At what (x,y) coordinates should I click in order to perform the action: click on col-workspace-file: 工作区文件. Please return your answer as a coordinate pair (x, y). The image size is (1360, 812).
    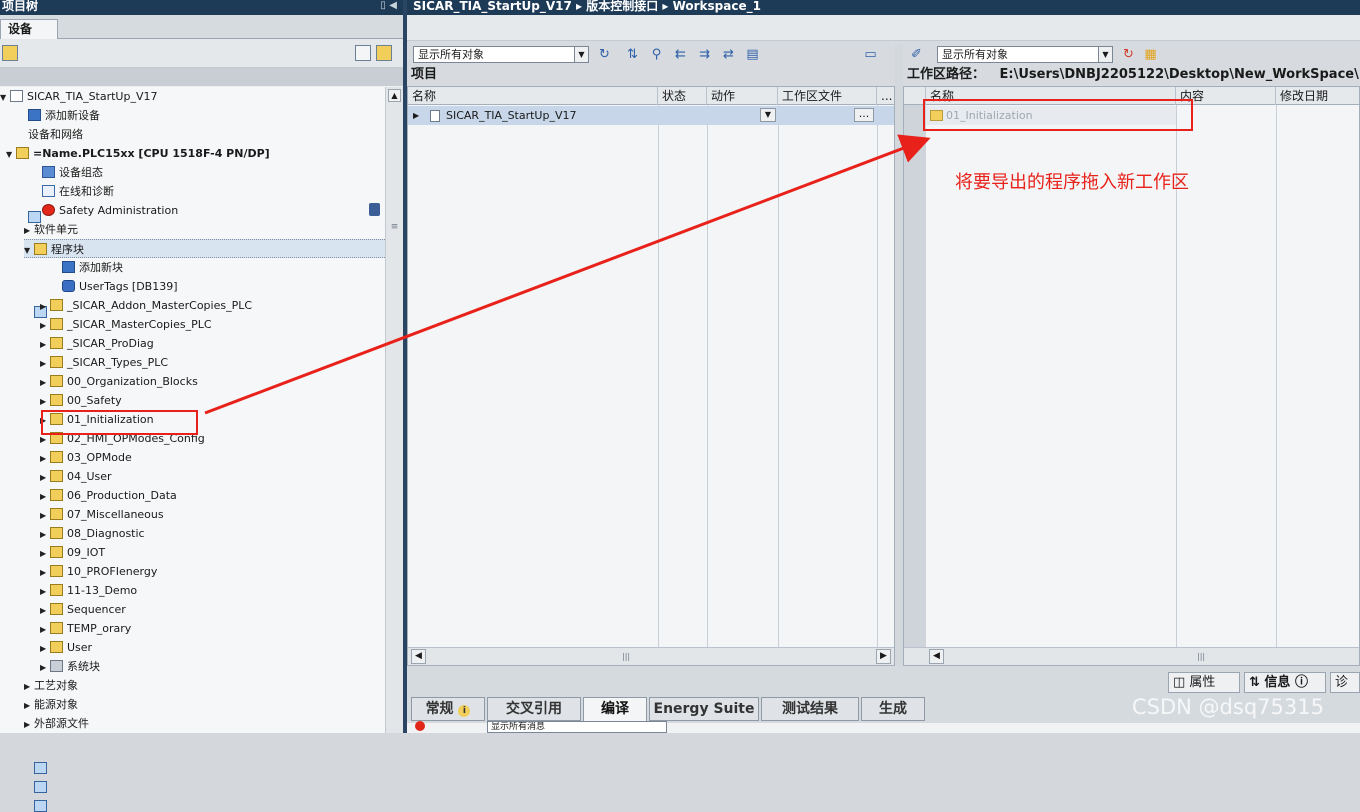
    Looking at the image, I should click on (827, 96).